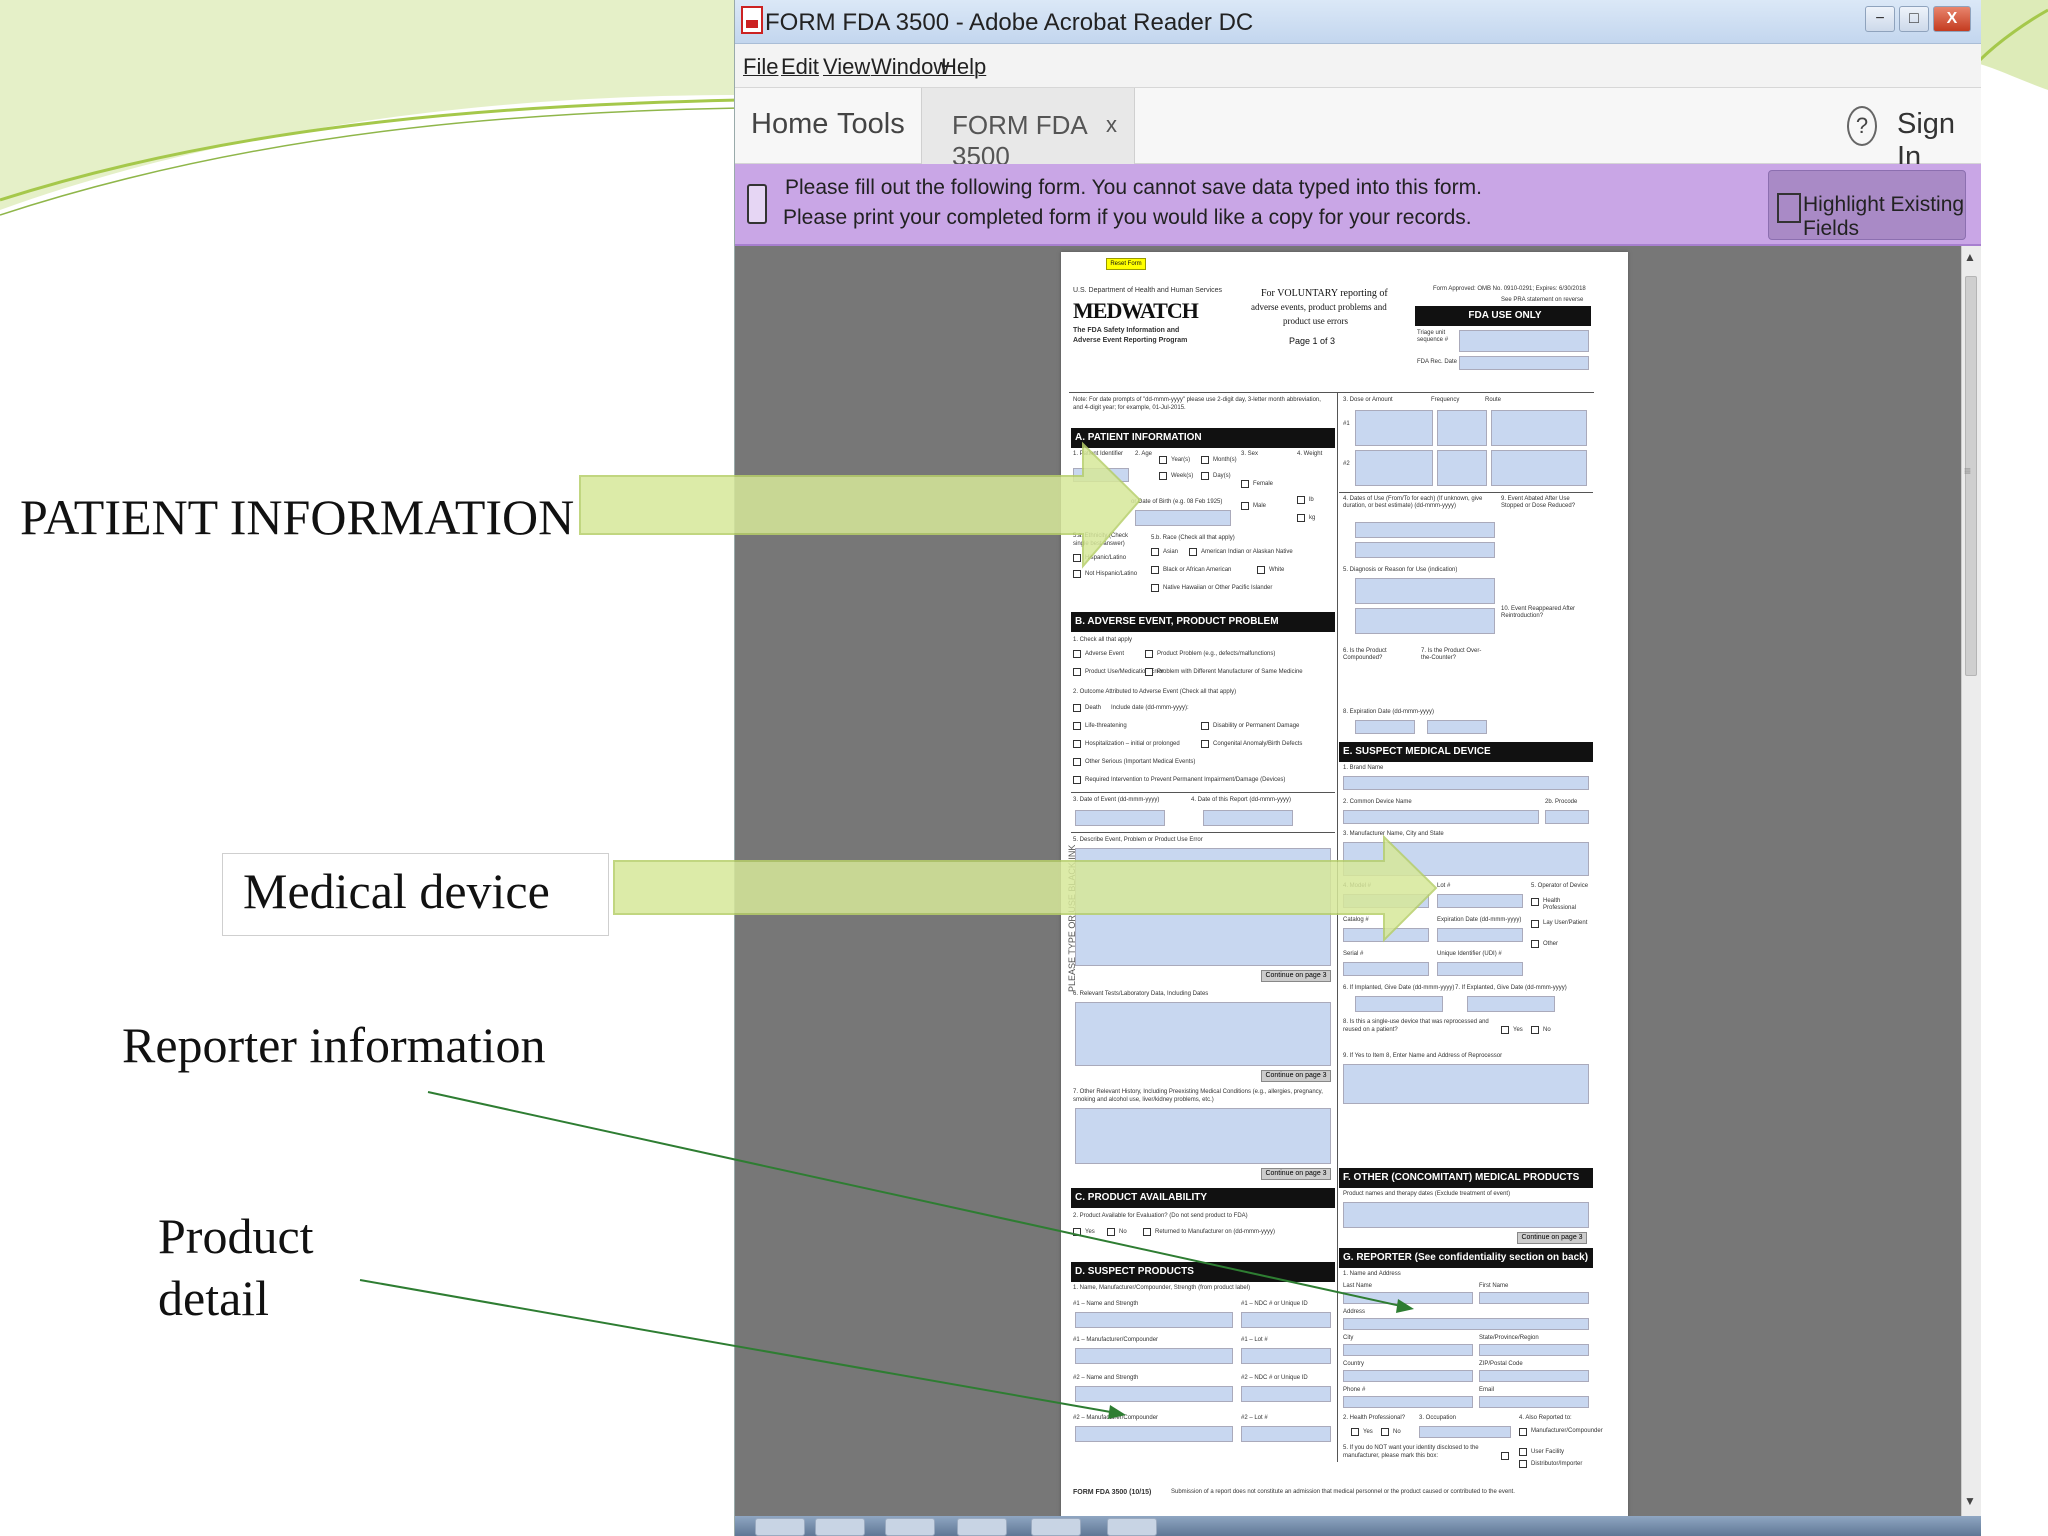 Image resolution: width=2048 pixels, height=1536 pixels. I want to click on minimize-button: −, so click(1880, 19).